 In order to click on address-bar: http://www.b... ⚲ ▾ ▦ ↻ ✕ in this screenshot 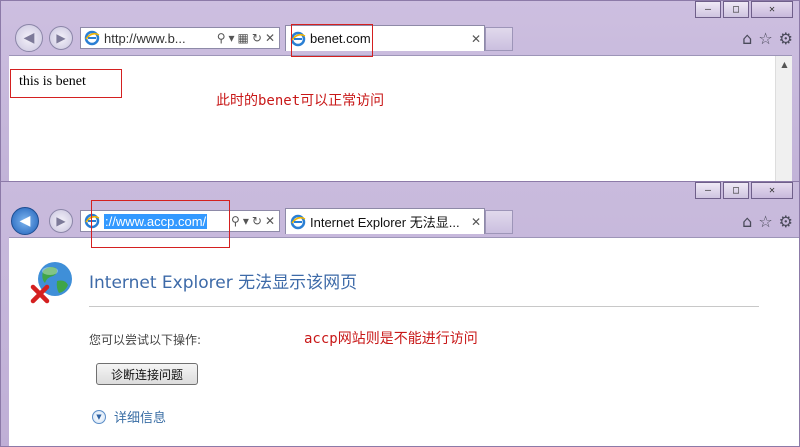, I will do `click(180, 38)`.